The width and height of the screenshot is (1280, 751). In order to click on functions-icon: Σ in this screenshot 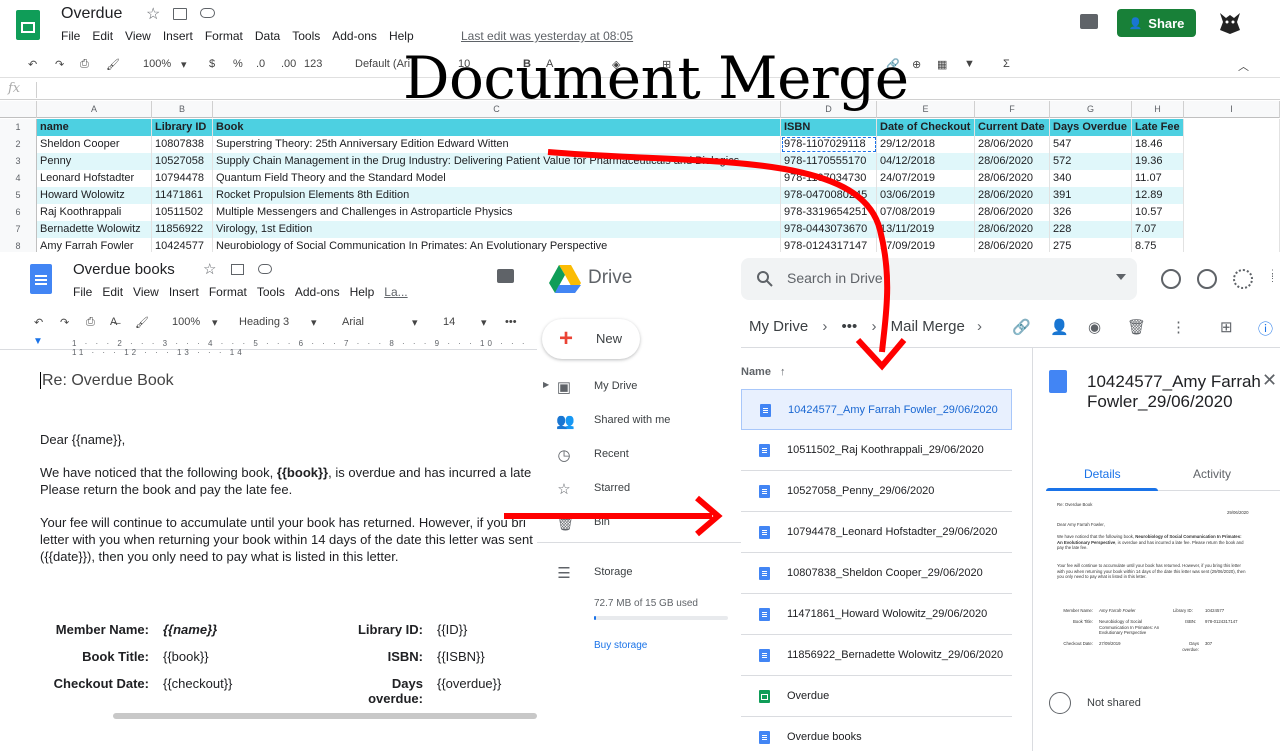, I will do `click(1006, 64)`.